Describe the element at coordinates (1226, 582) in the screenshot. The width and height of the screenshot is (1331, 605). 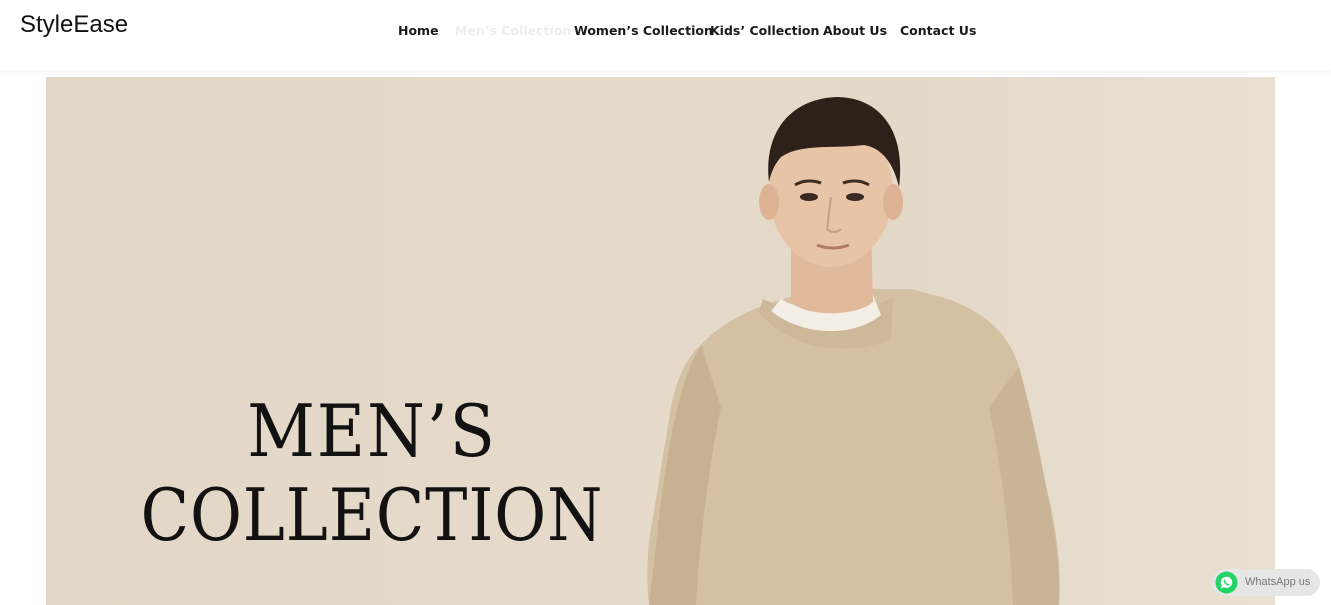
I see `whatsapp-icon` at that location.